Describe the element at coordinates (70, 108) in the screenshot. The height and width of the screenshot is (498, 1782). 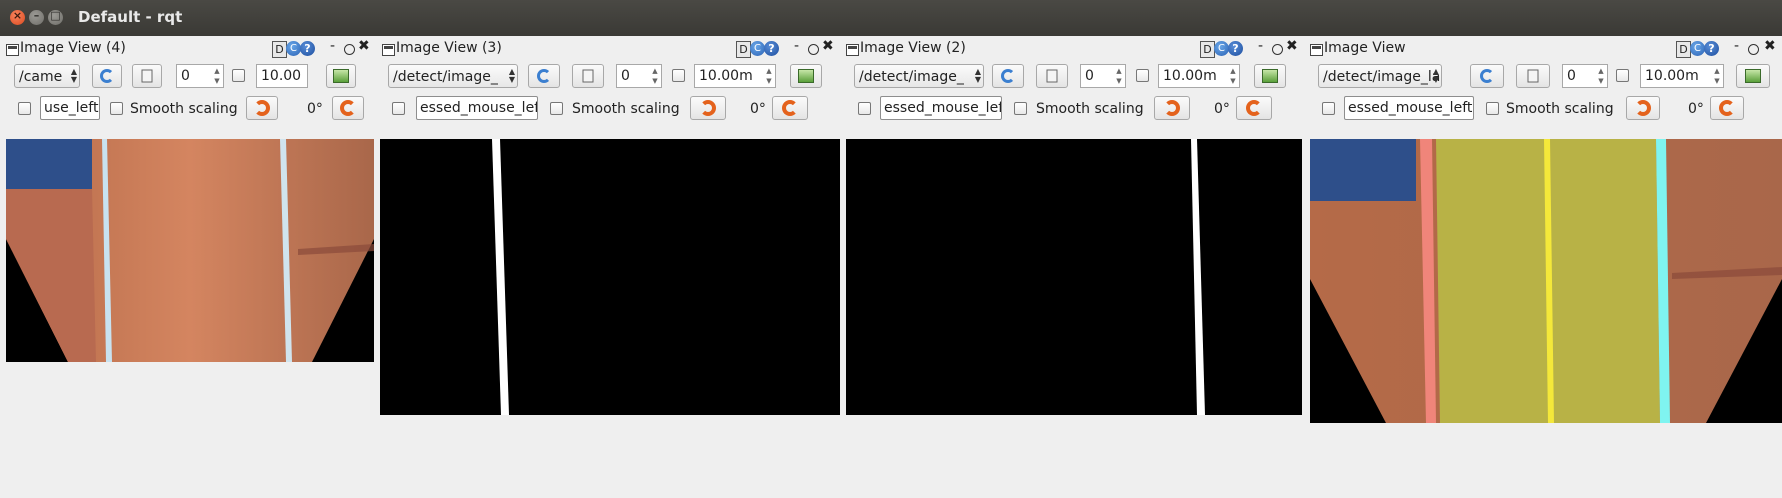
I see `mouse-topic-field: use_left` at that location.